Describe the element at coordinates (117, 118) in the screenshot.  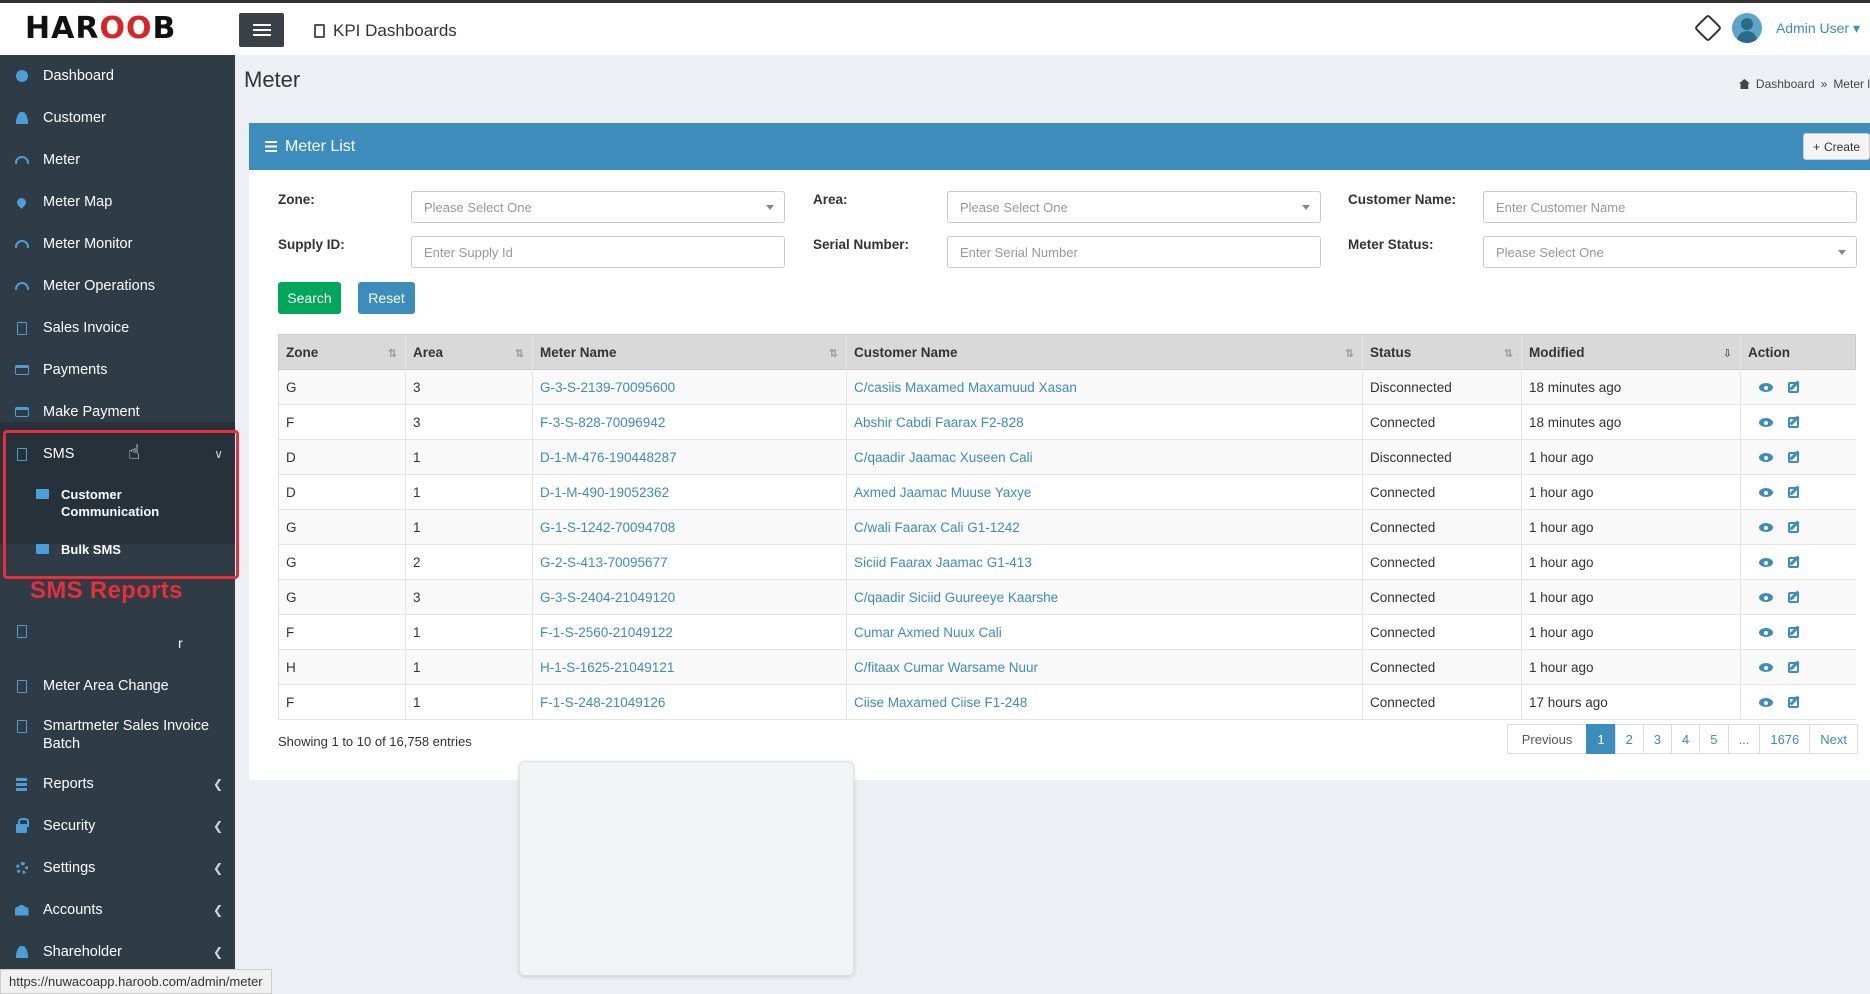
I see `sidebar-item-customer: Customer` at that location.